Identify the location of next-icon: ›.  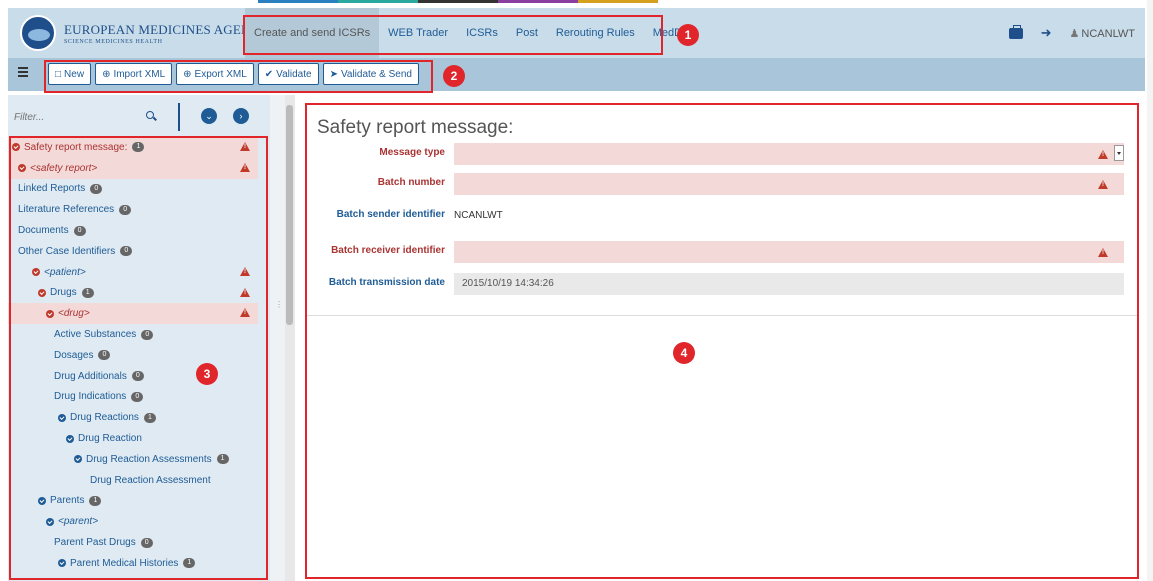
(241, 116).